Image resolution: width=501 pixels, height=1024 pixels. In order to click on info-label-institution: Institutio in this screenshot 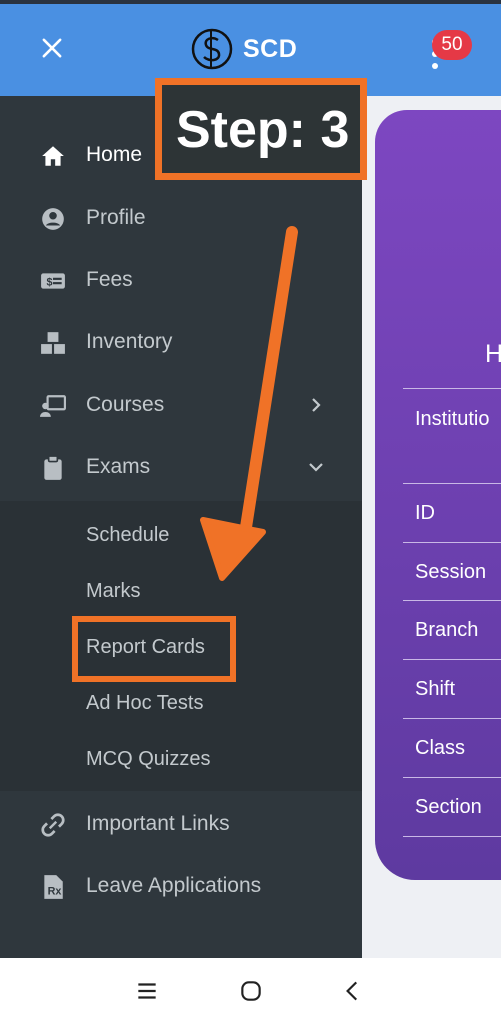, I will do `click(452, 419)`.